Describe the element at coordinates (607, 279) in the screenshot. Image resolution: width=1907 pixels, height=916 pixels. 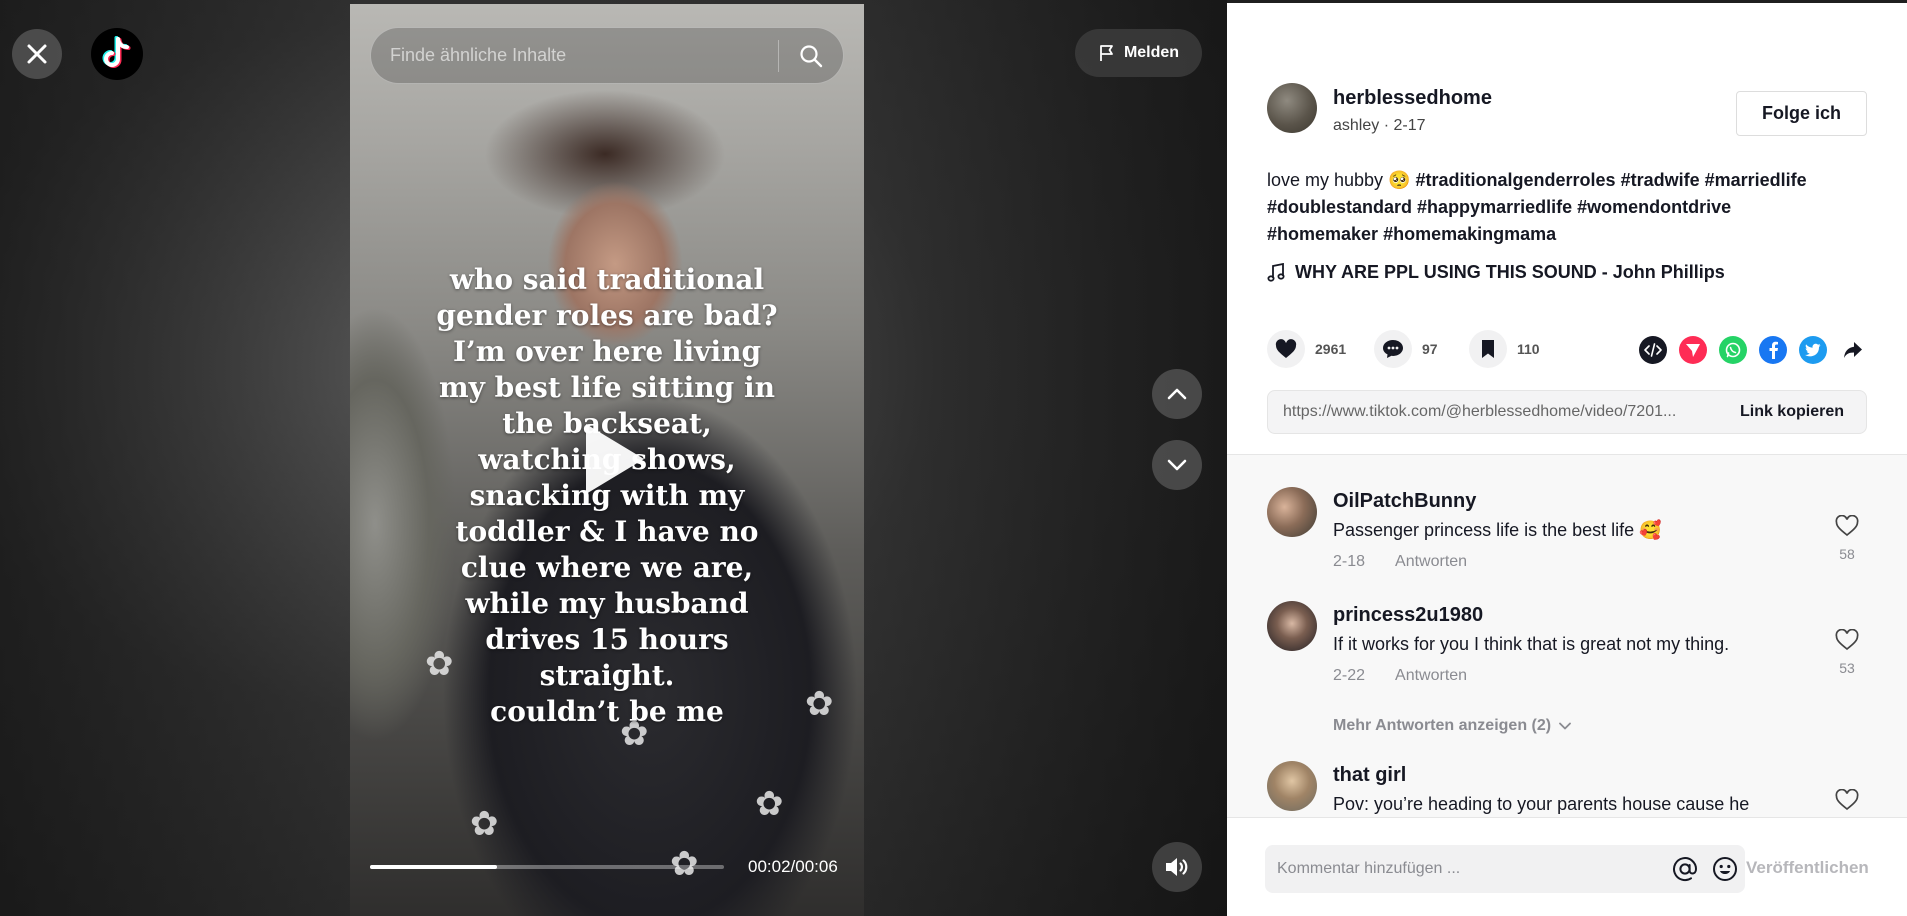
I see `caption-line: who said traditional` at that location.